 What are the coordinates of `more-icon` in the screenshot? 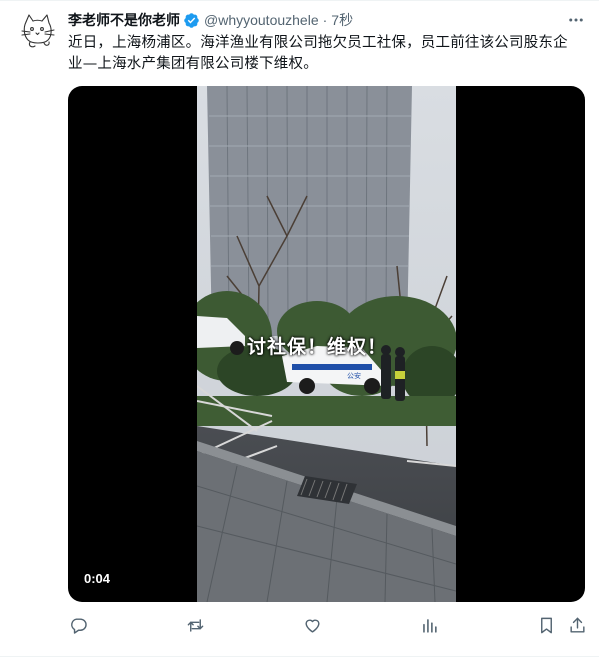 It's located at (576, 20).